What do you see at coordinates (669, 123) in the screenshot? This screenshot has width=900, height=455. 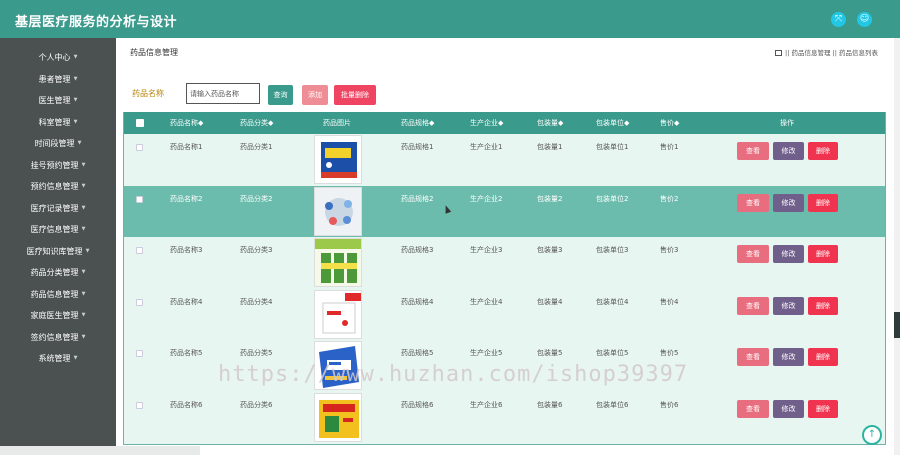 I see `header-price: 售价◆` at bounding box center [669, 123].